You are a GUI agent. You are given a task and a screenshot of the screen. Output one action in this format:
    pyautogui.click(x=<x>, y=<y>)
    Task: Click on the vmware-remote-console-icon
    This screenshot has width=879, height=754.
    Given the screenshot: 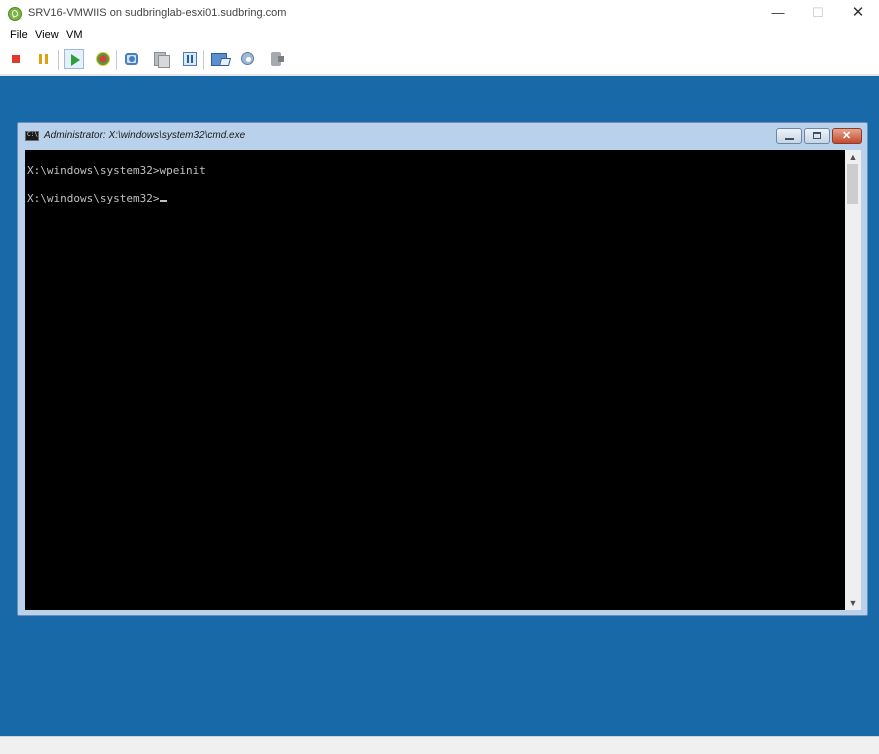 What is the action you would take?
    pyautogui.click(x=15, y=14)
    